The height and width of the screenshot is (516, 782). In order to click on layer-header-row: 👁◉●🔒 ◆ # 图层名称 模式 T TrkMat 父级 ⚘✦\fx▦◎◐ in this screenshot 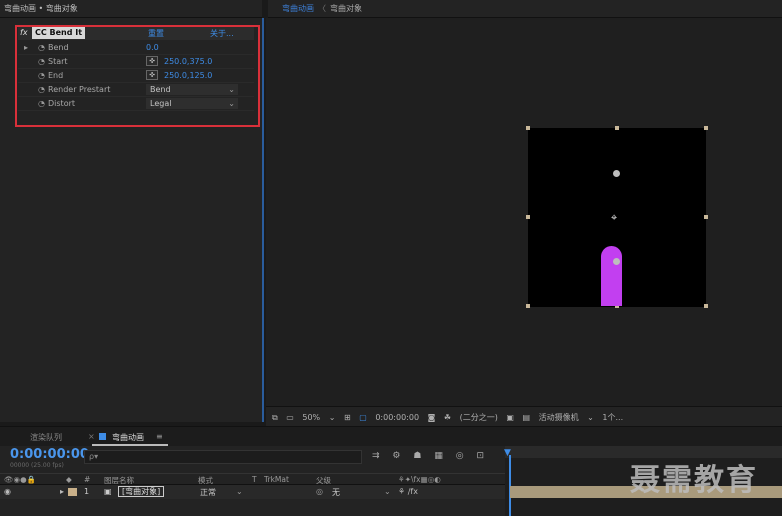, I will do `click(252, 479)`.